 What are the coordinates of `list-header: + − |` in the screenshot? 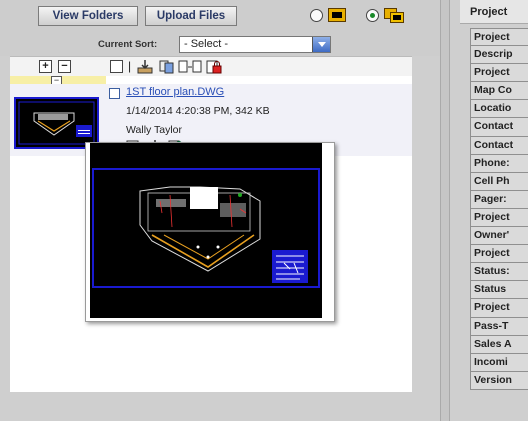 It's located at (211, 66).